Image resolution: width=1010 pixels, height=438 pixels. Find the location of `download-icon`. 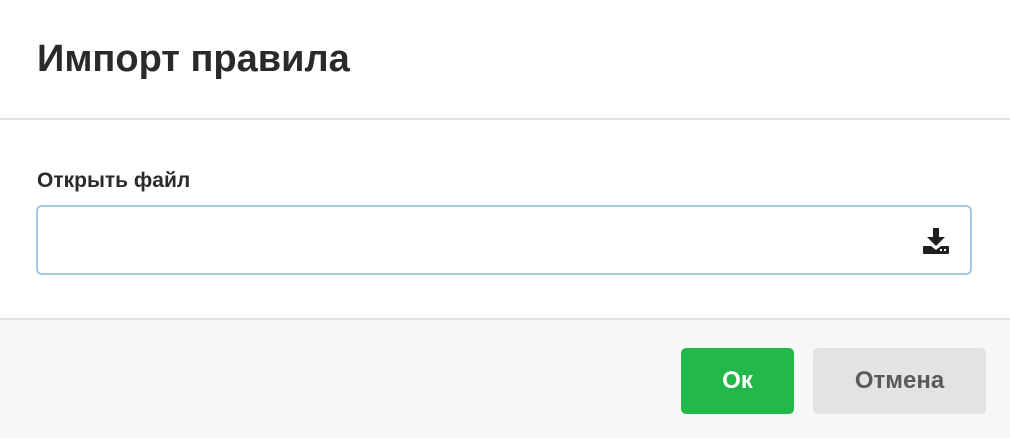

download-icon is located at coordinates (936, 241).